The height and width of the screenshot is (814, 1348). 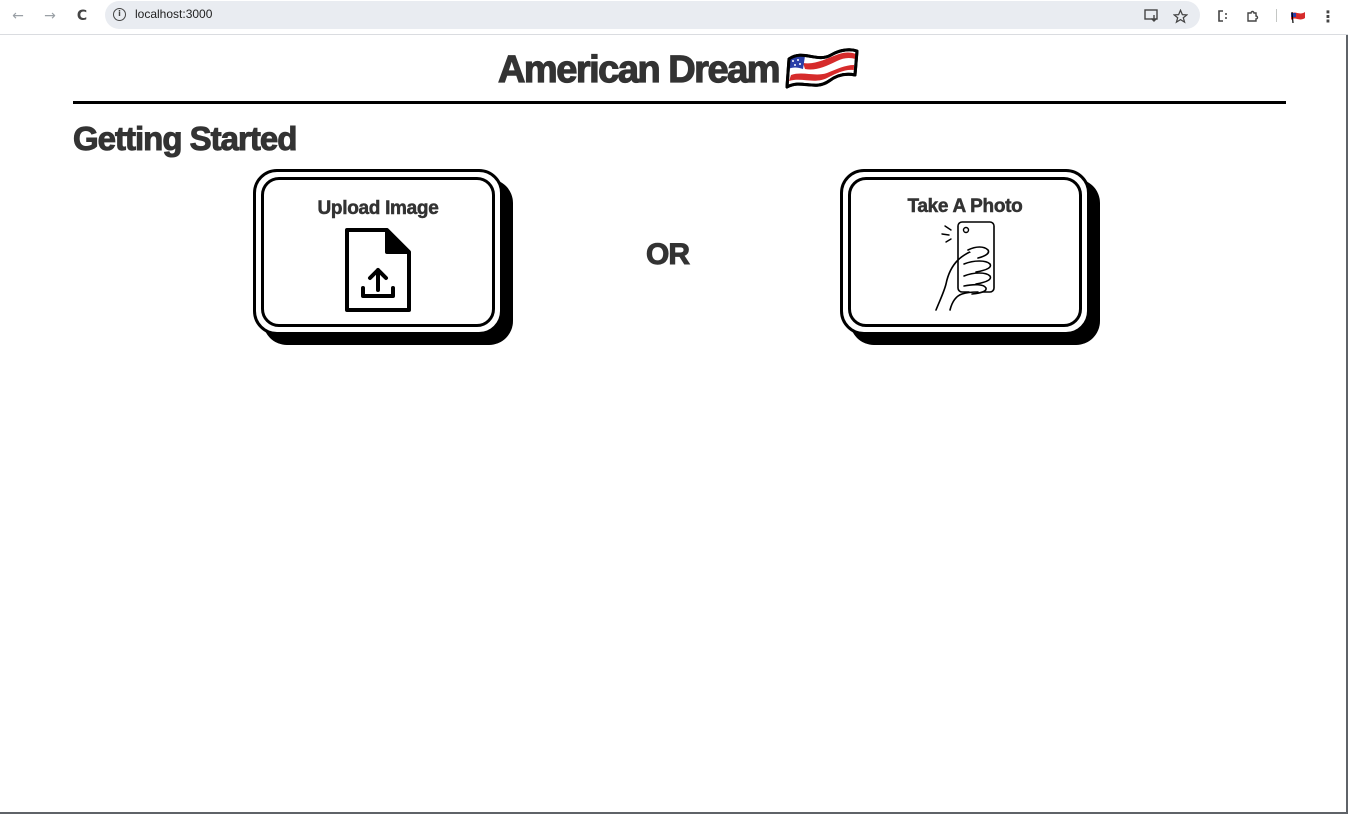 I want to click on or-separator: OR, so click(x=668, y=255).